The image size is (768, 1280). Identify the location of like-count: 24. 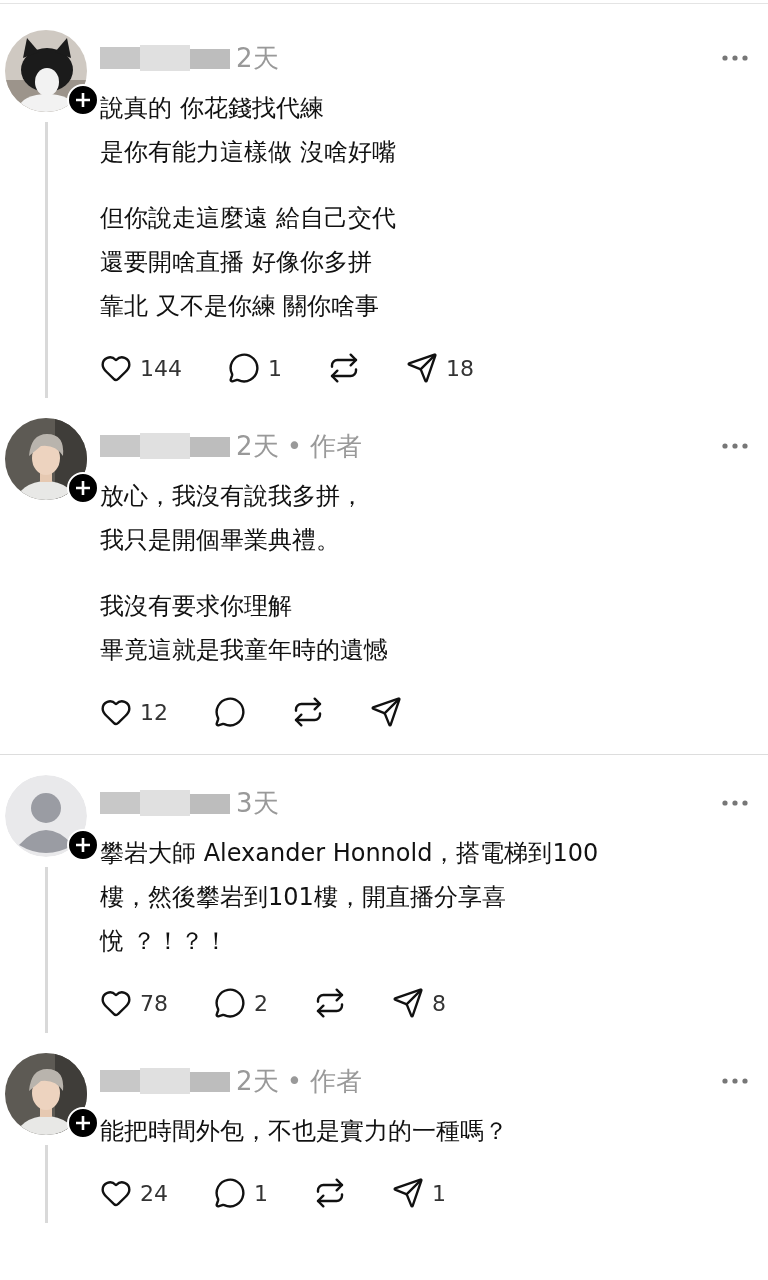
(154, 1193).